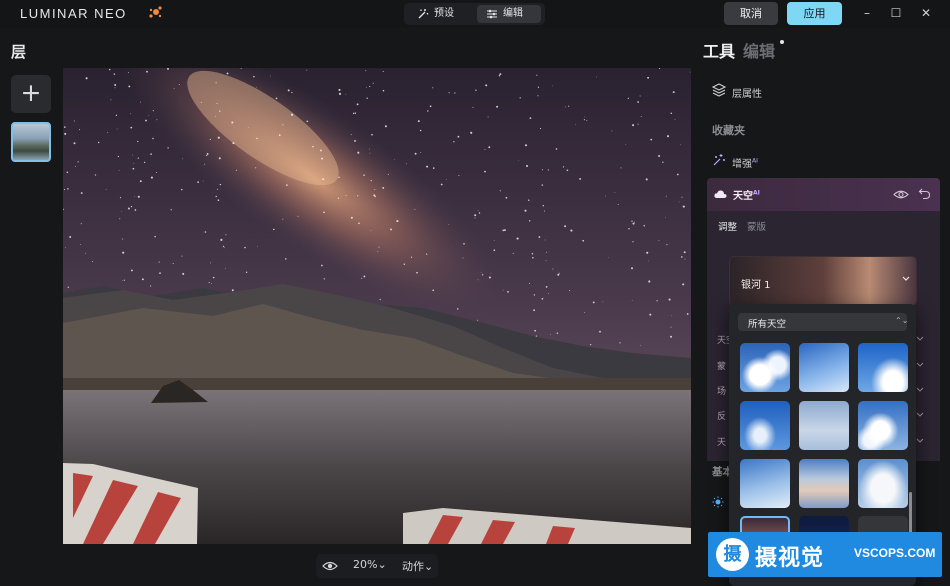  I want to click on sky-label: 天空, so click(743, 196).